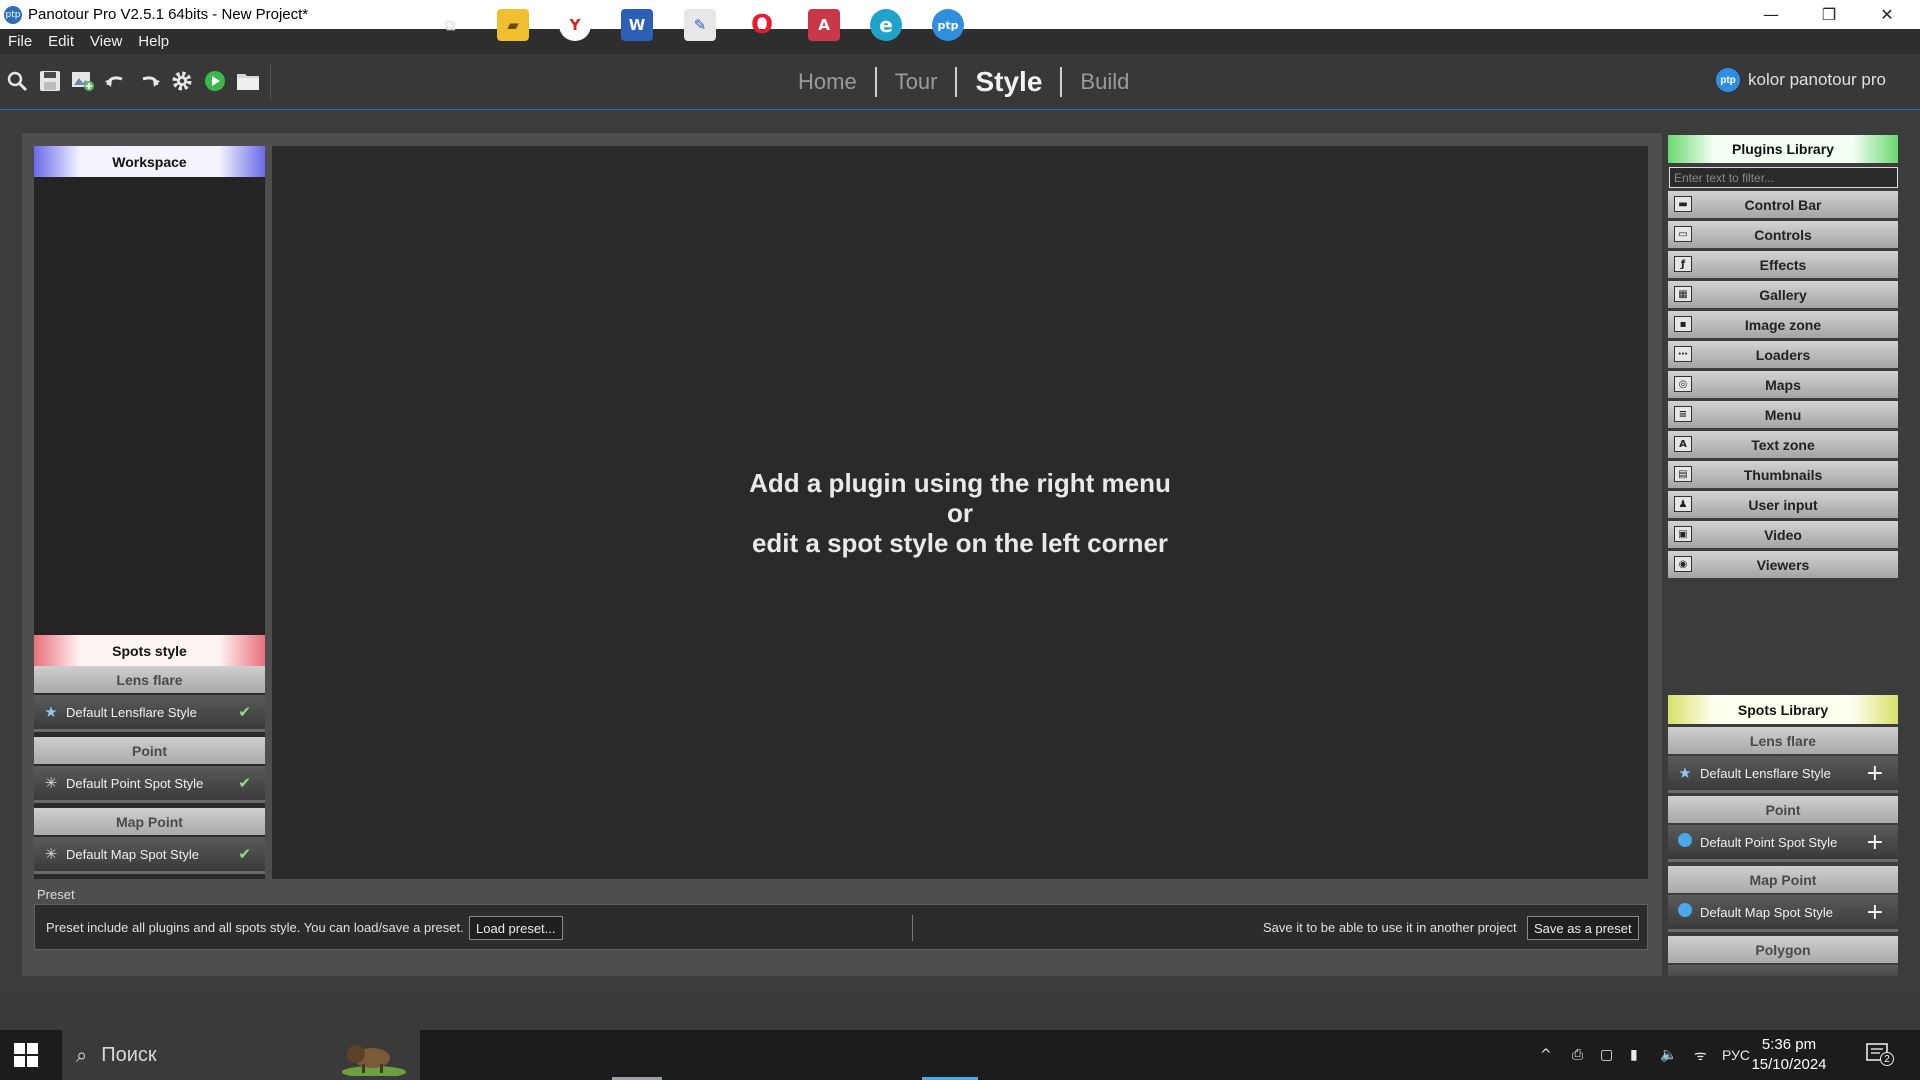 The image size is (1920, 1080). What do you see at coordinates (1783, 444) in the screenshot?
I see `plugin-text-zone: A Text zone` at bounding box center [1783, 444].